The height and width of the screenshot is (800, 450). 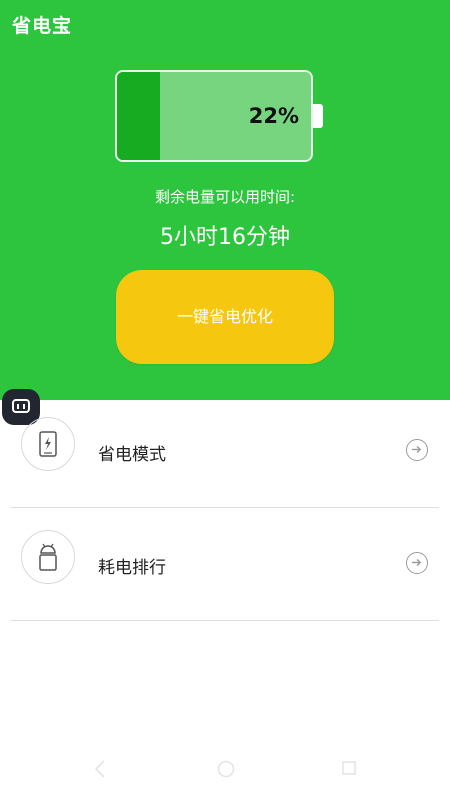 What do you see at coordinates (225, 620) in the screenshot?
I see `divider` at bounding box center [225, 620].